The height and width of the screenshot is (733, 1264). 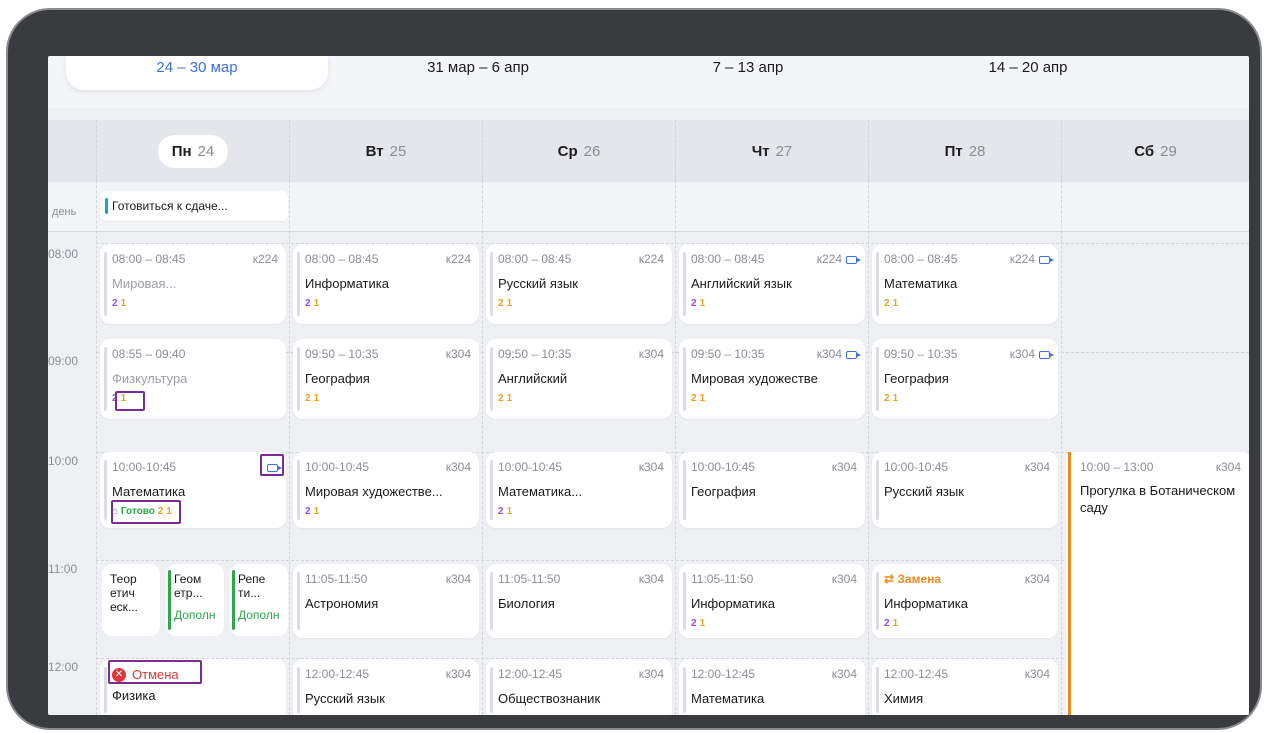 I want to click on event-room: к304, so click(x=1228, y=467).